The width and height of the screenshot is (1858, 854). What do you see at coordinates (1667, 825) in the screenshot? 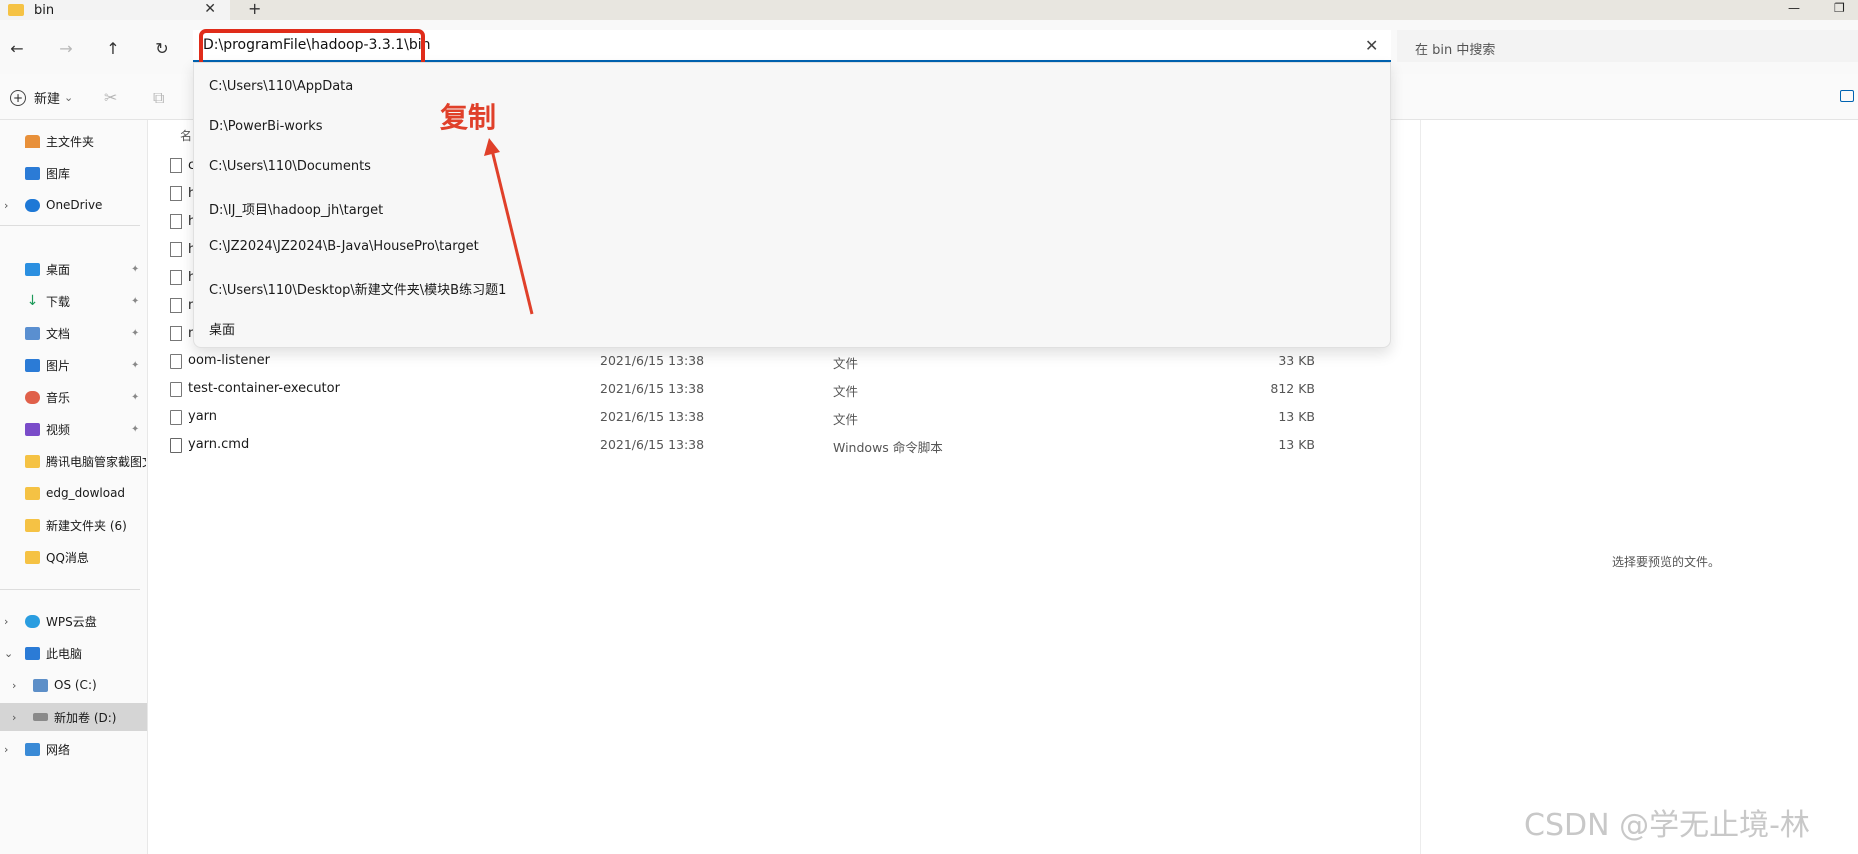
I see `watermark: CSDN @学无止境-林` at bounding box center [1667, 825].